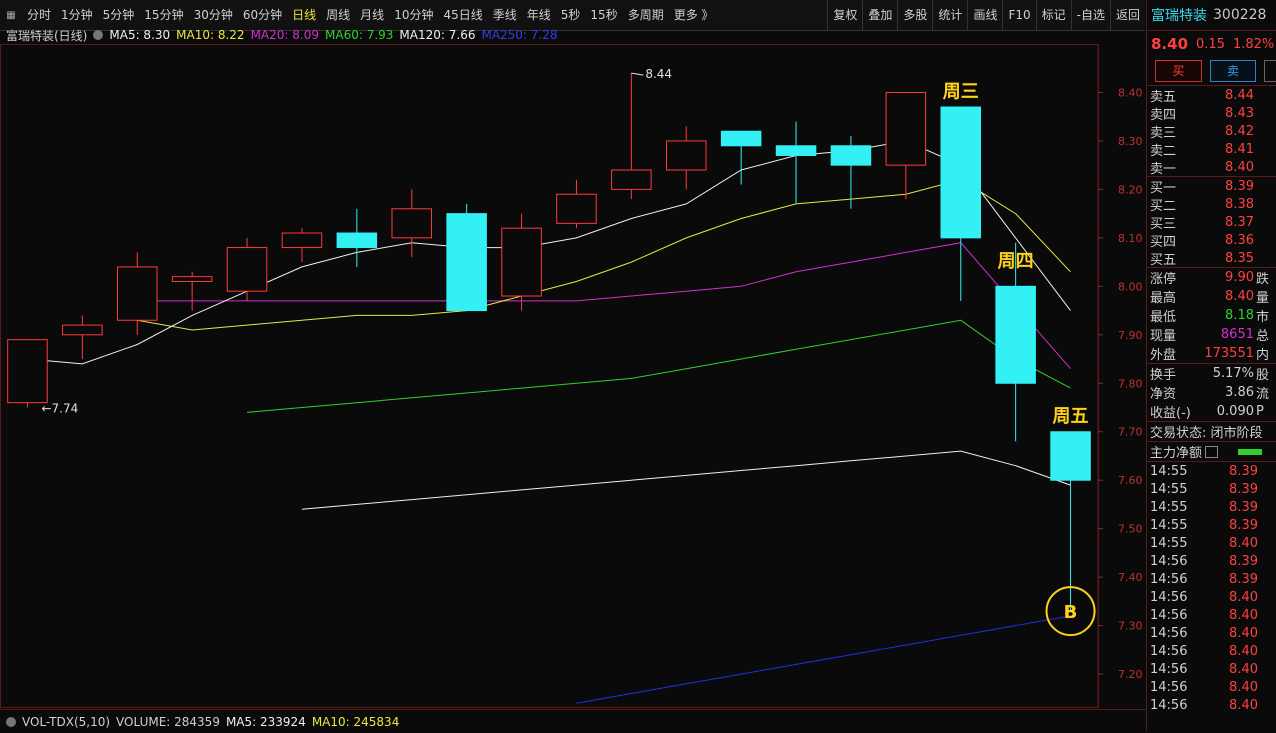 The image size is (1276, 733). I want to click on list-icon, so click(1212, 451).